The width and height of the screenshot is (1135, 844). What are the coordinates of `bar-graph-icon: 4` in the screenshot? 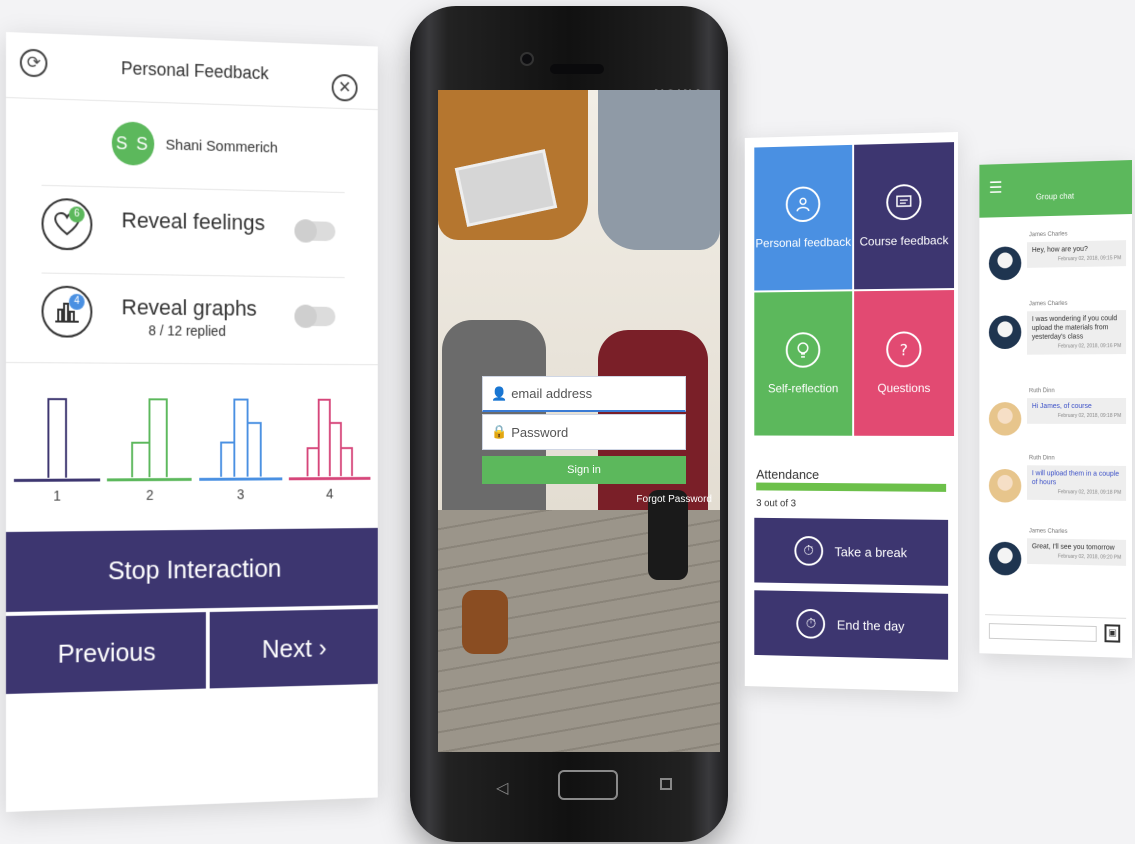 It's located at (67, 311).